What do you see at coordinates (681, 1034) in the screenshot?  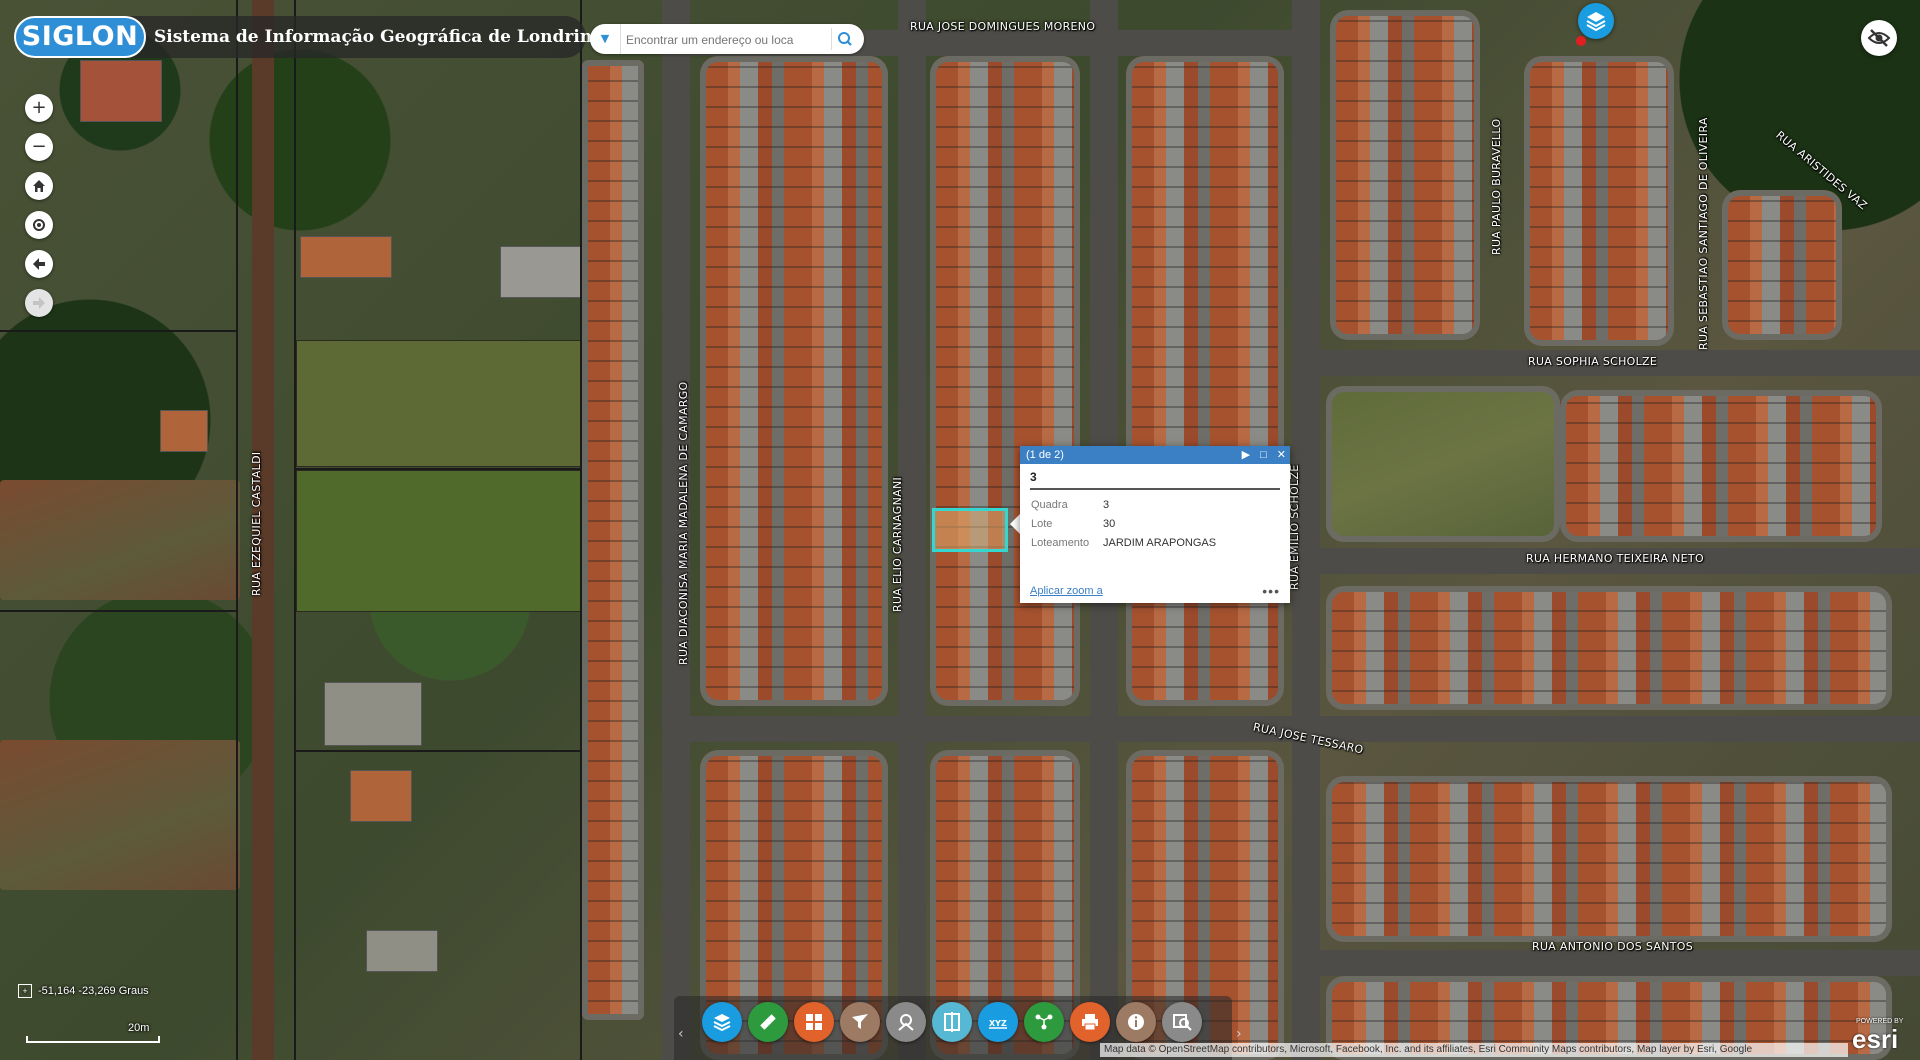 I see `toolbar-prev-button: ‹` at bounding box center [681, 1034].